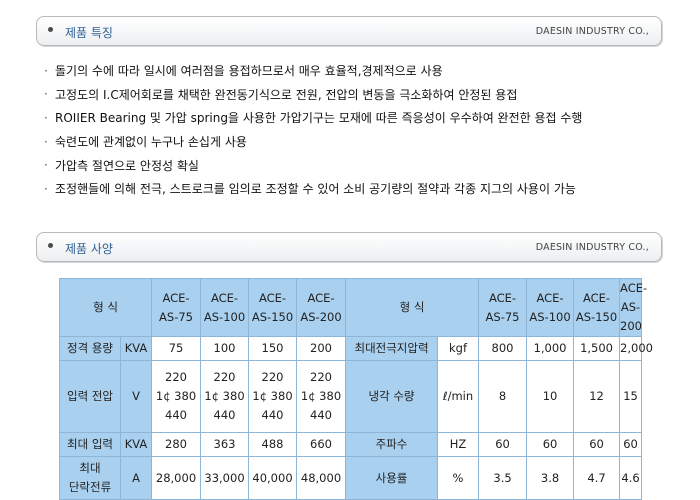 This screenshot has width=700, height=500. Describe the element at coordinates (349, 247) in the screenshot. I see `spec-section-header: 제품 사양 DAESIN INDUSTRY CO.,` at that location.